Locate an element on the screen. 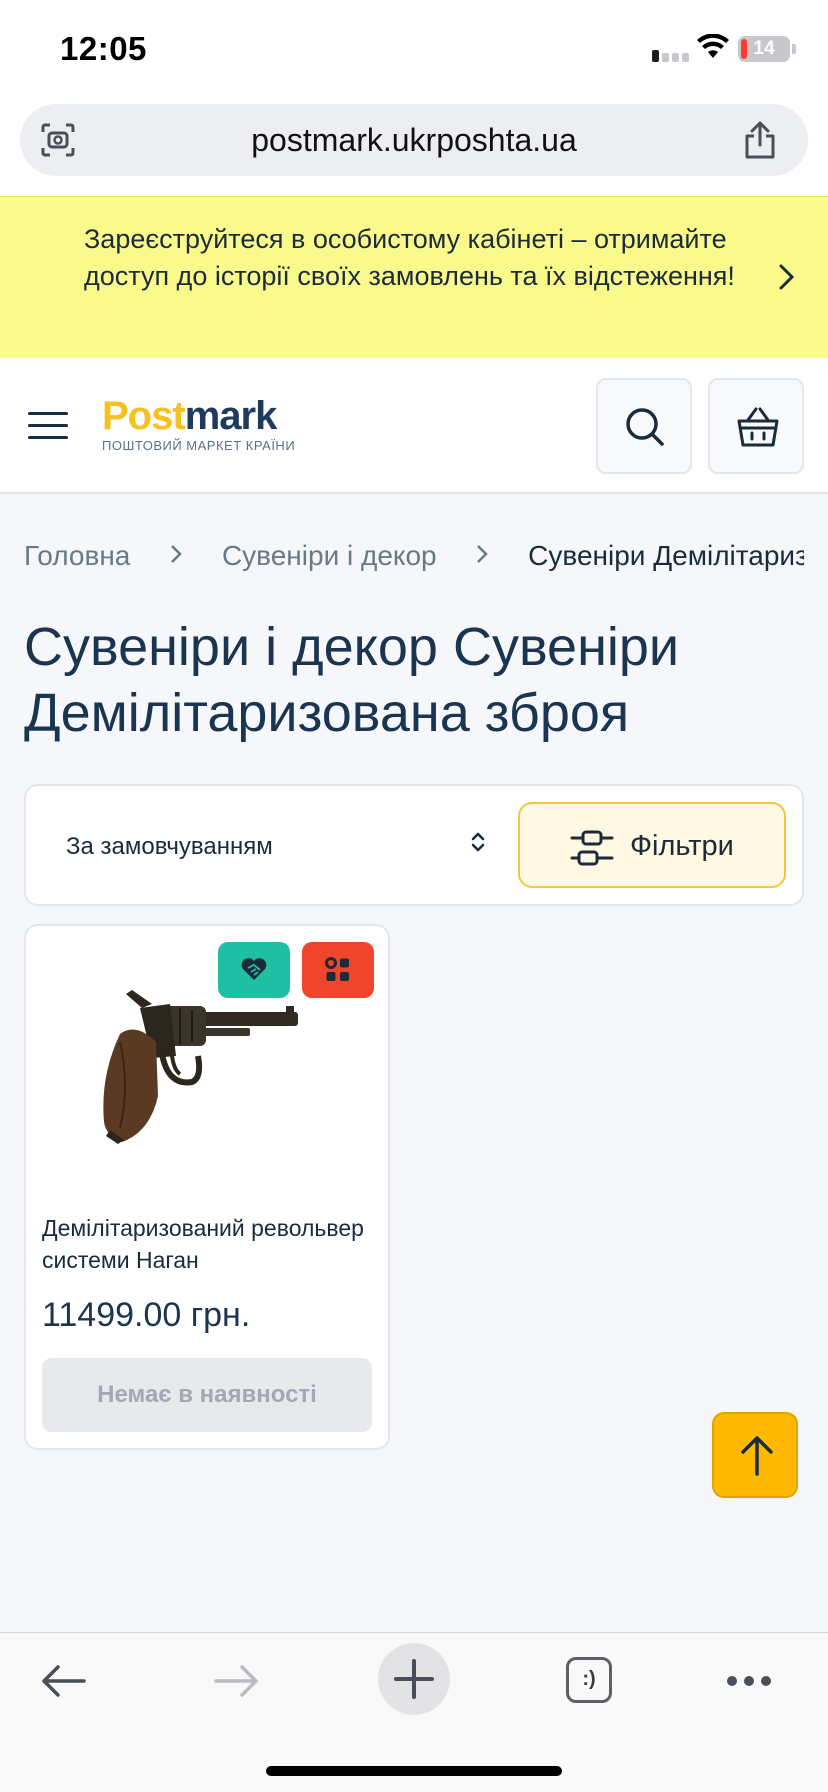 This screenshot has height=1792, width=828. search-icon is located at coordinates (645, 427).